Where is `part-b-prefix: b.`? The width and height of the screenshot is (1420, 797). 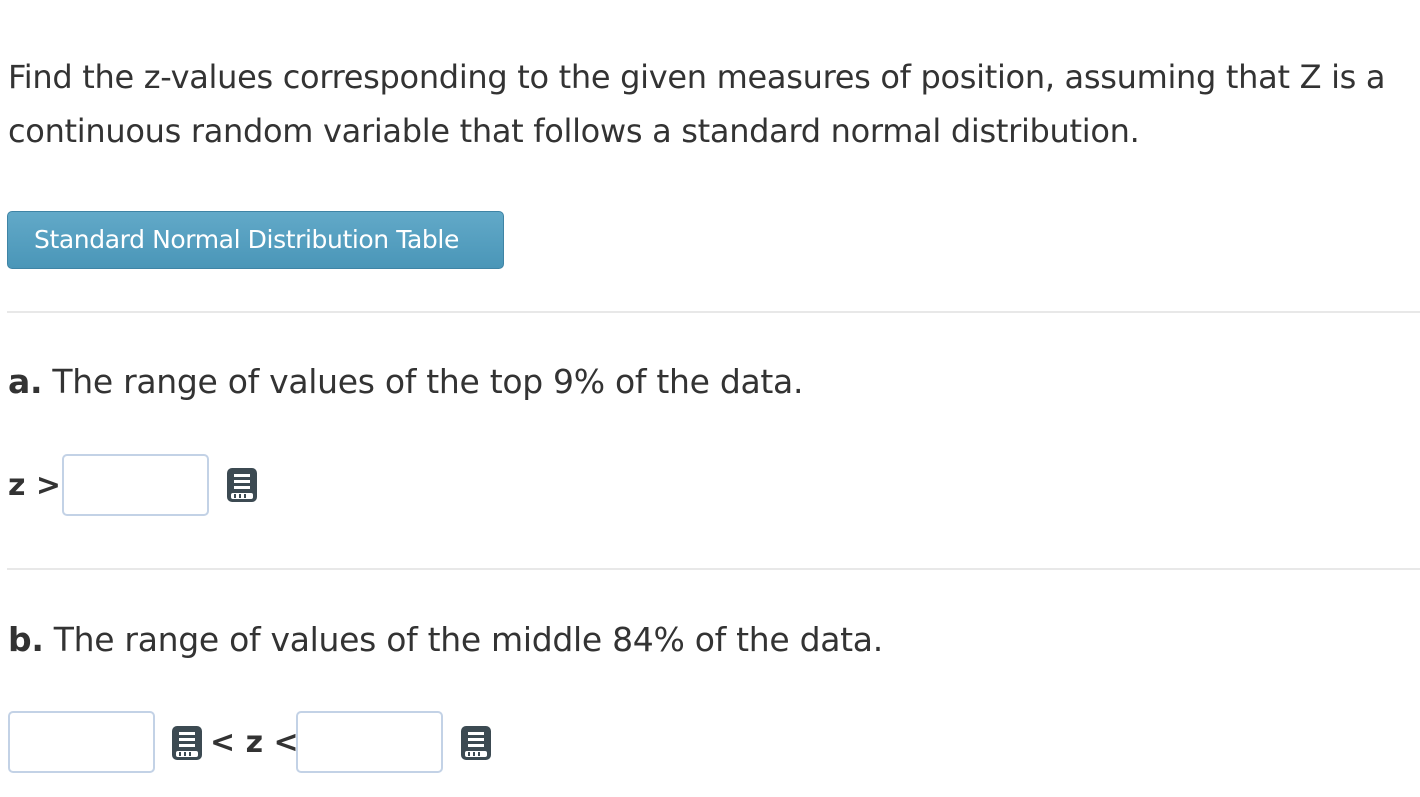 part-b-prefix: b. is located at coordinates (26, 639).